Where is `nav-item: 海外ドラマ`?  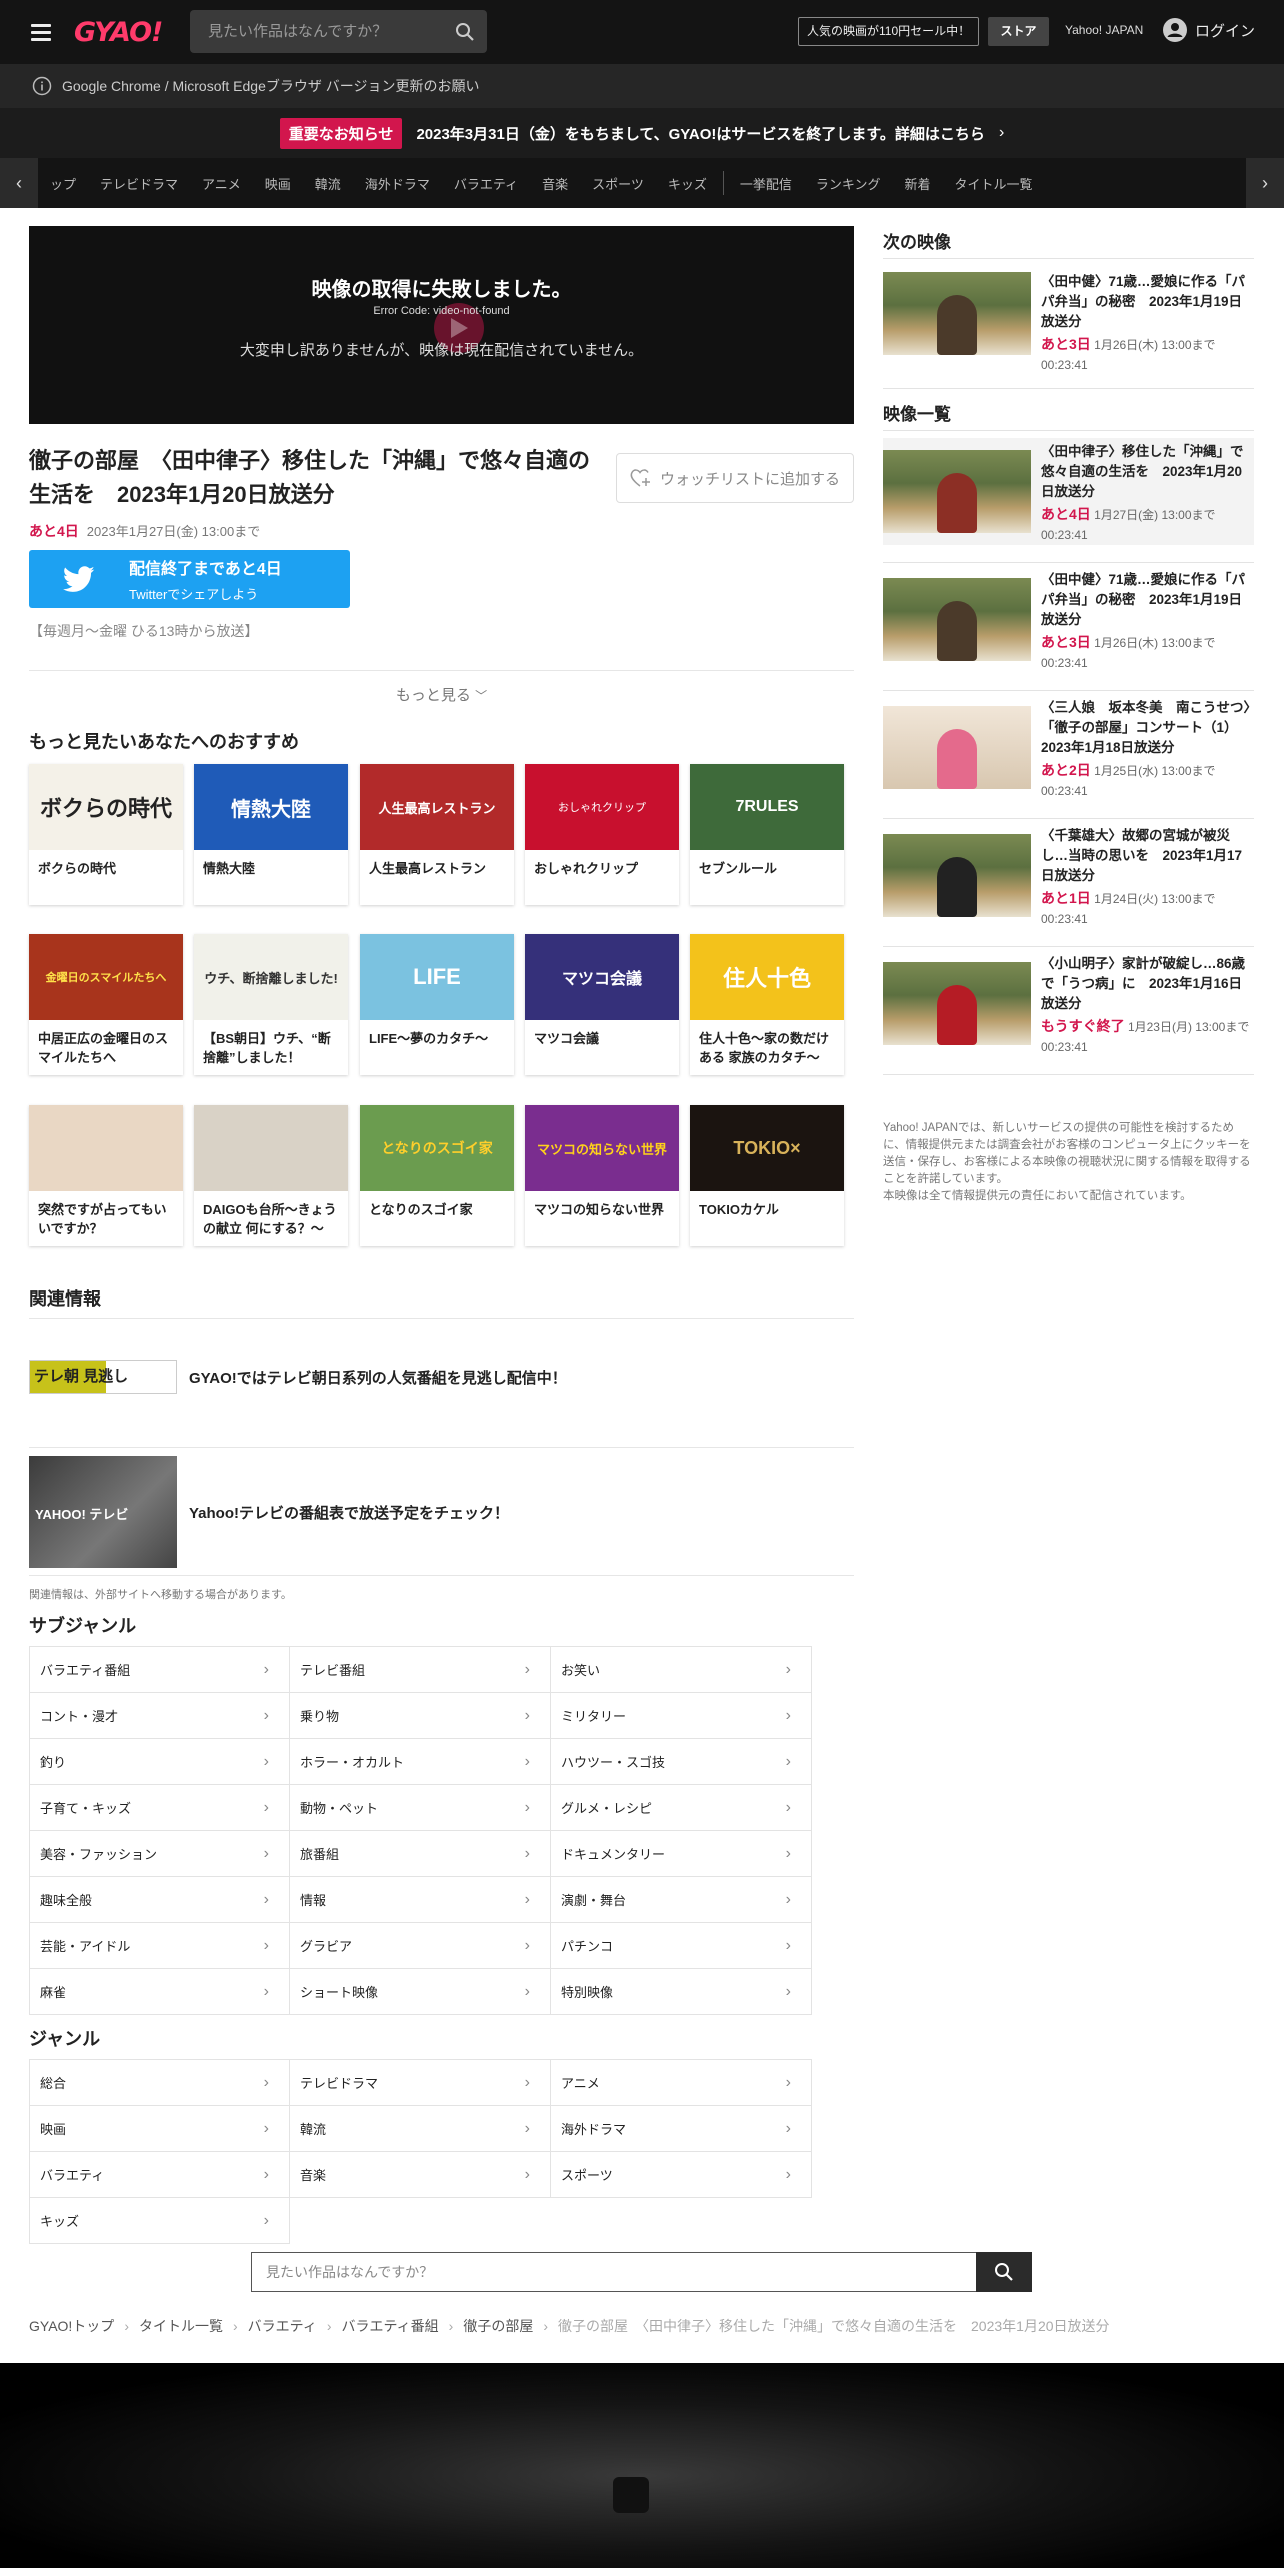
nav-item: 海外ドラマ is located at coordinates (397, 183).